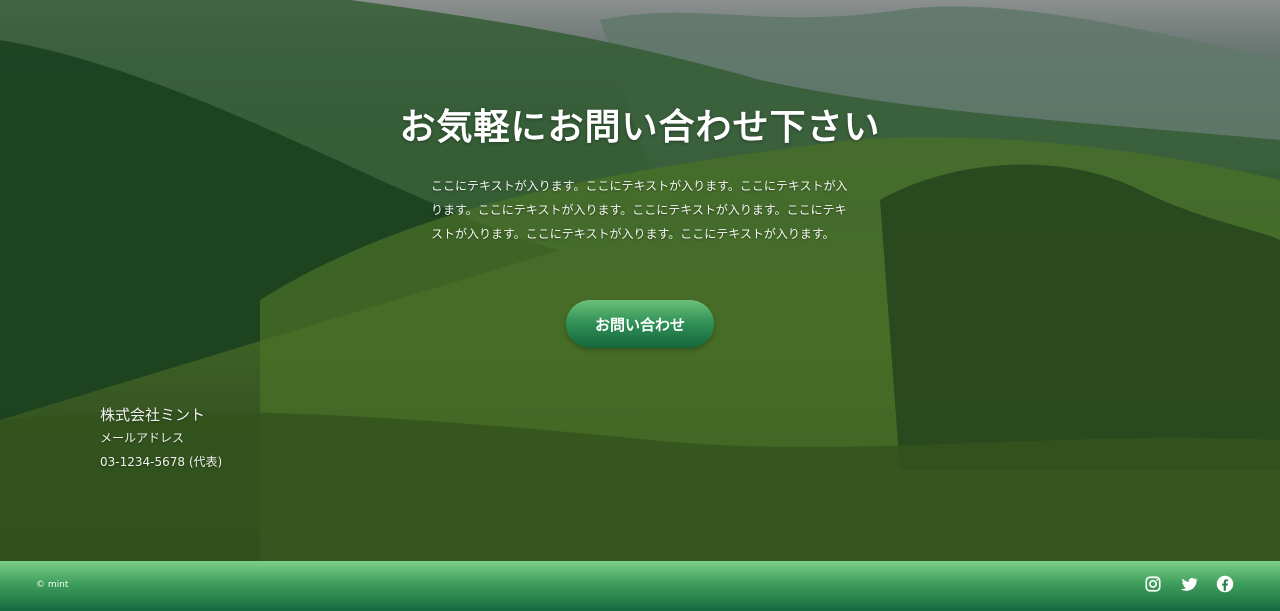 This screenshot has width=1280, height=611. I want to click on company-info: 株式会社ミント メールアドレス 03-1234-5678 (代表), so click(161, 439).